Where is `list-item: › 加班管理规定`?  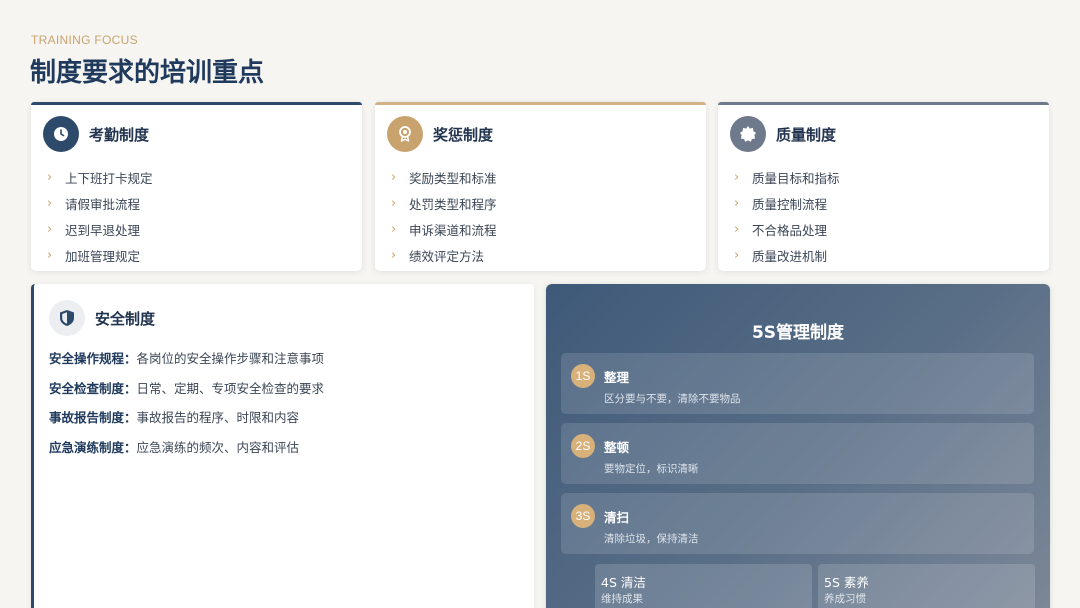 list-item: › 加班管理规定 is located at coordinates (94, 255).